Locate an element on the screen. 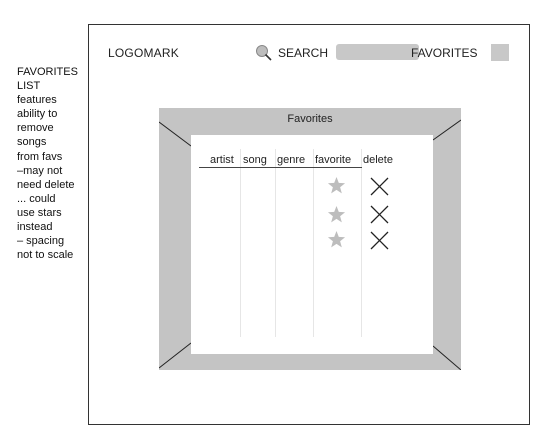 The height and width of the screenshot is (448, 546). column-header-artist: artist is located at coordinates (222, 160).